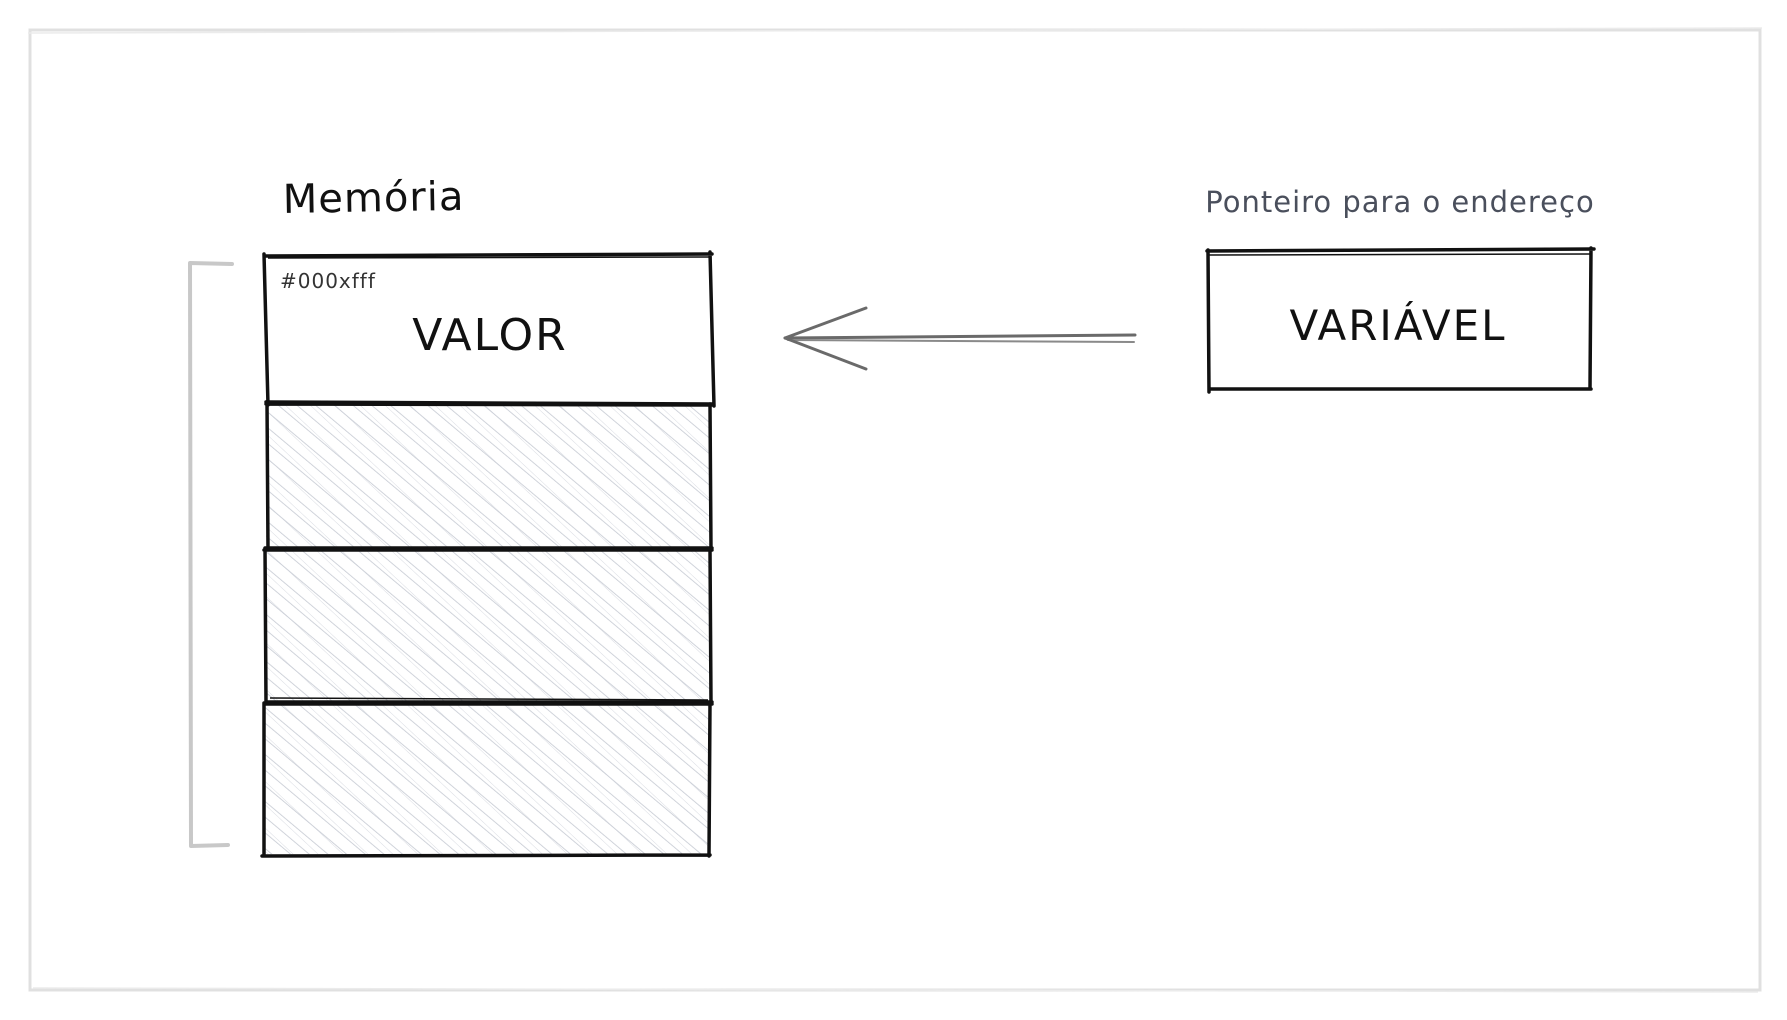  I want to click on pointer-caption: Ponteiro para o endereço, so click(1399, 202).